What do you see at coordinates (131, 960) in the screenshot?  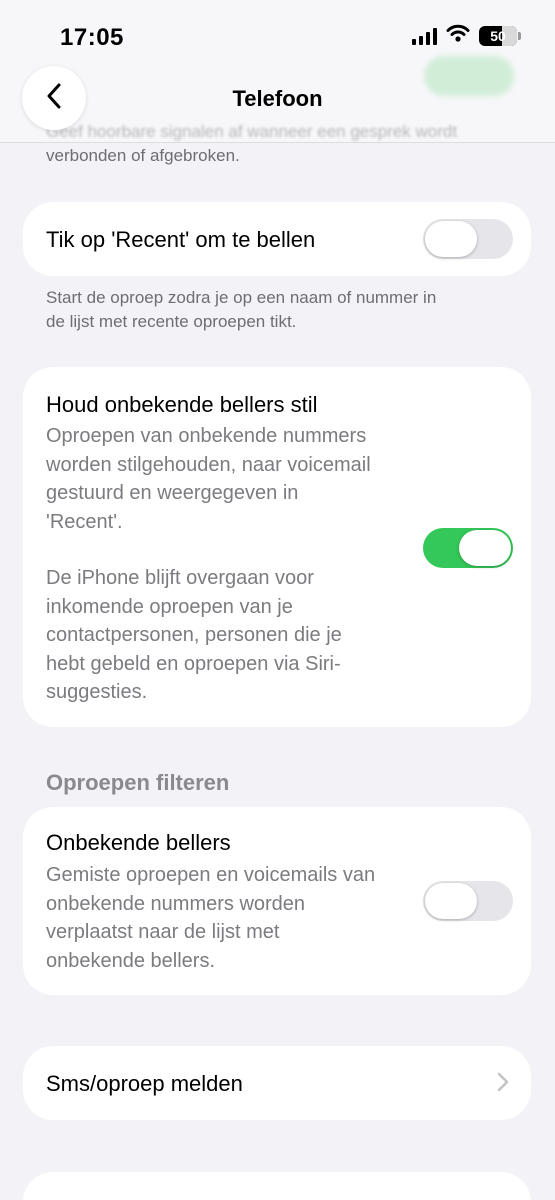 I see `desc-line: onbekende bellers.` at bounding box center [131, 960].